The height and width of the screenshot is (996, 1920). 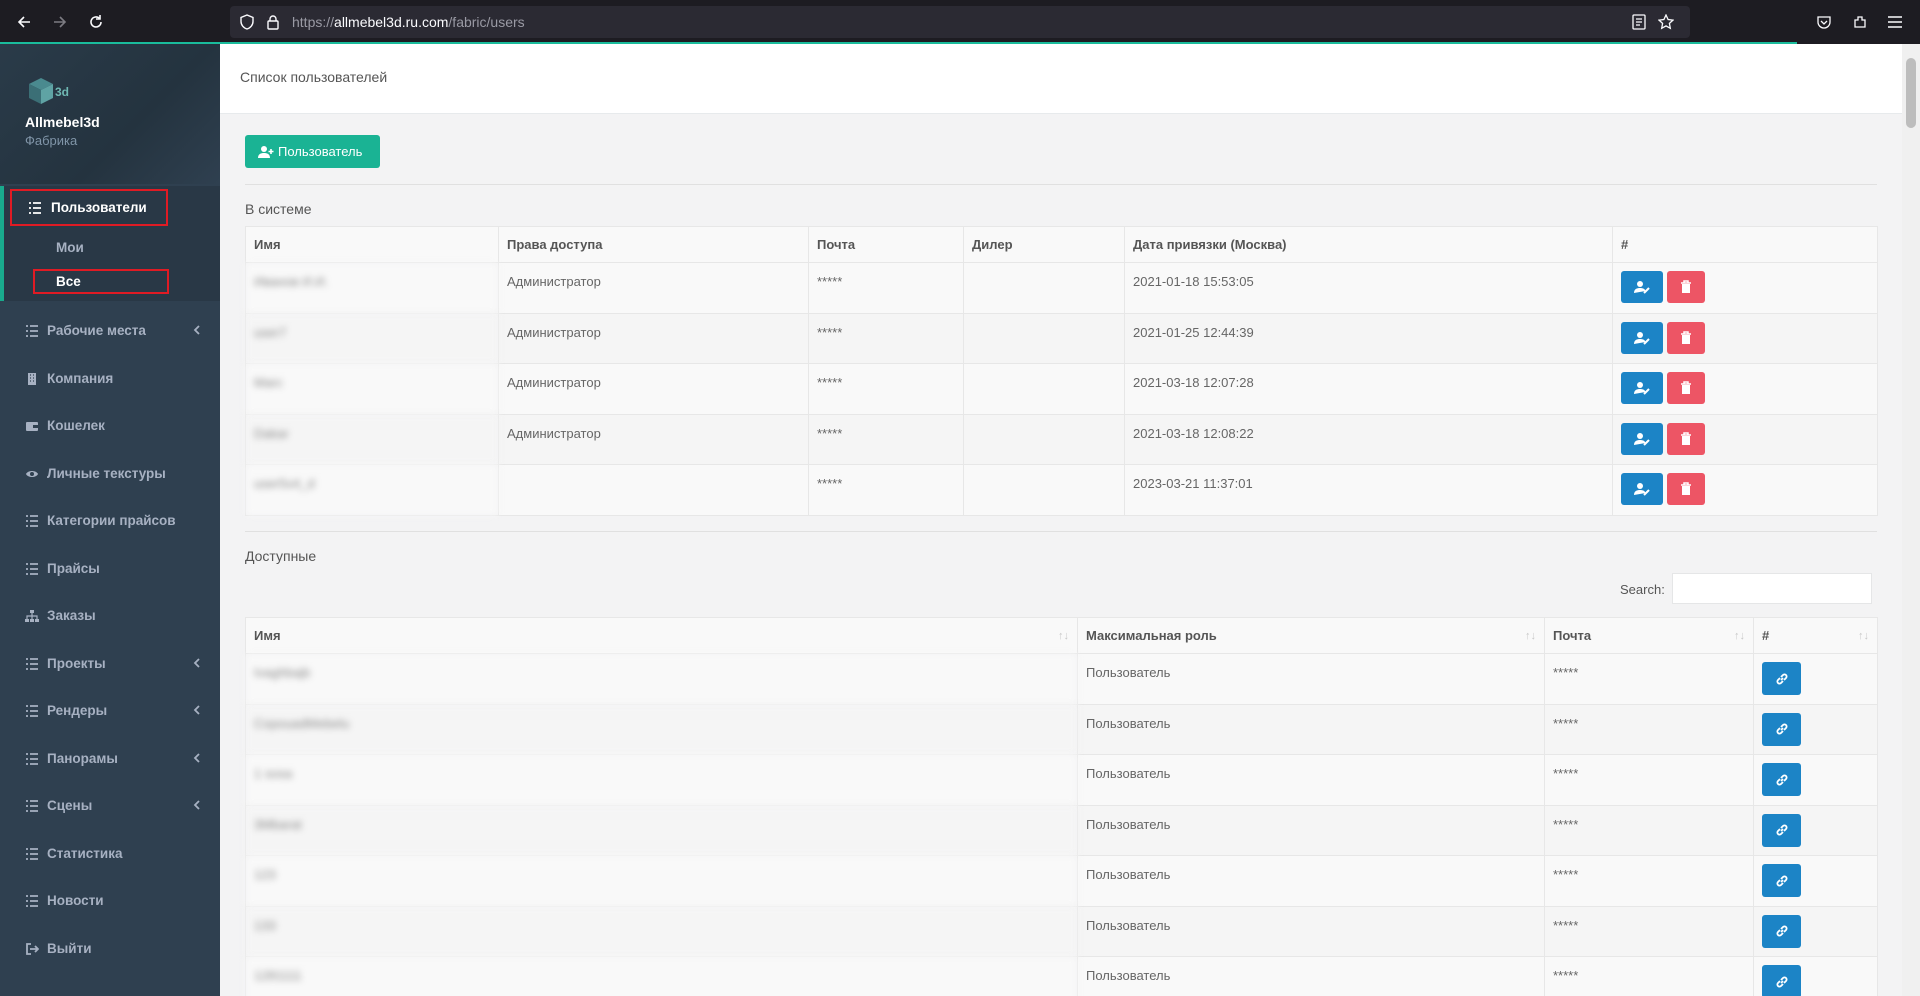 What do you see at coordinates (1895, 22) in the screenshot?
I see `menu-icon` at bounding box center [1895, 22].